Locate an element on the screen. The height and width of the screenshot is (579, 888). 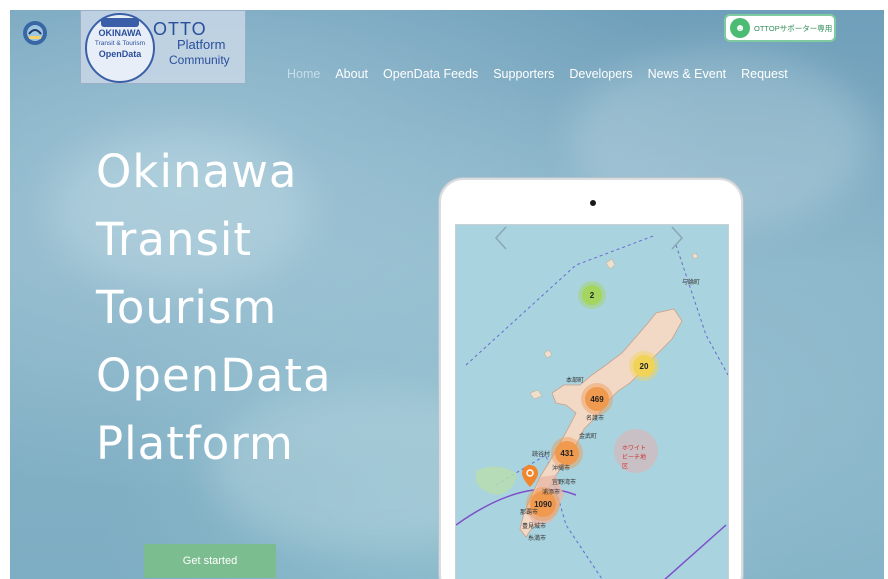
logo-text-platform: Platform is located at coordinates (201, 44).